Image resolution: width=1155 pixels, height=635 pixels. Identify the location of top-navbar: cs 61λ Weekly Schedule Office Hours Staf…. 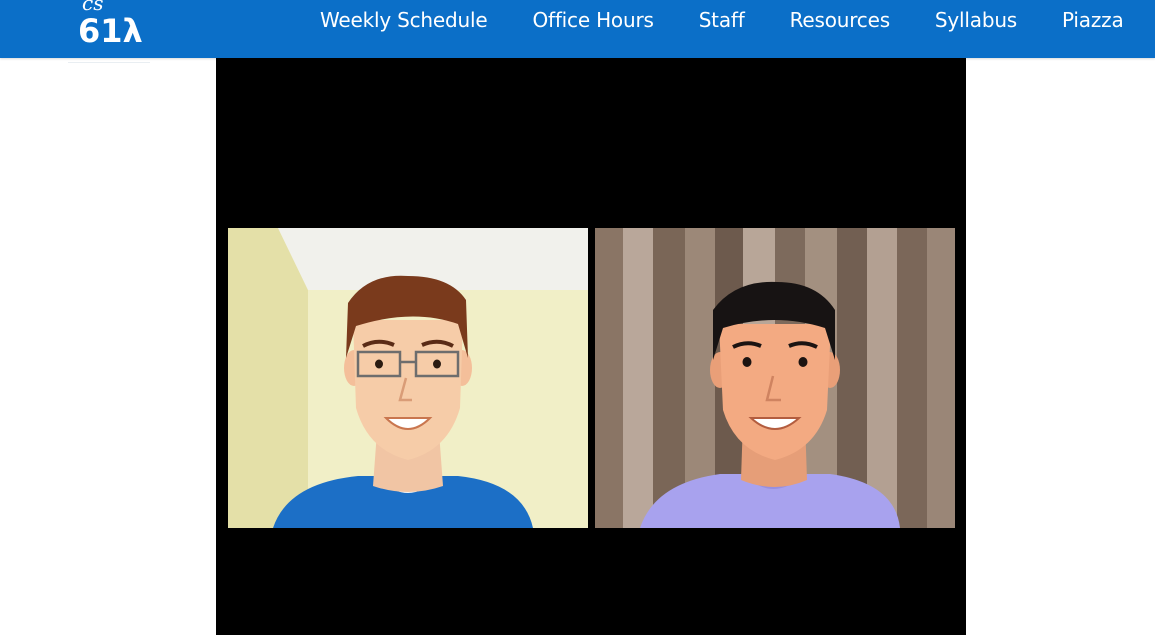
(577, 29).